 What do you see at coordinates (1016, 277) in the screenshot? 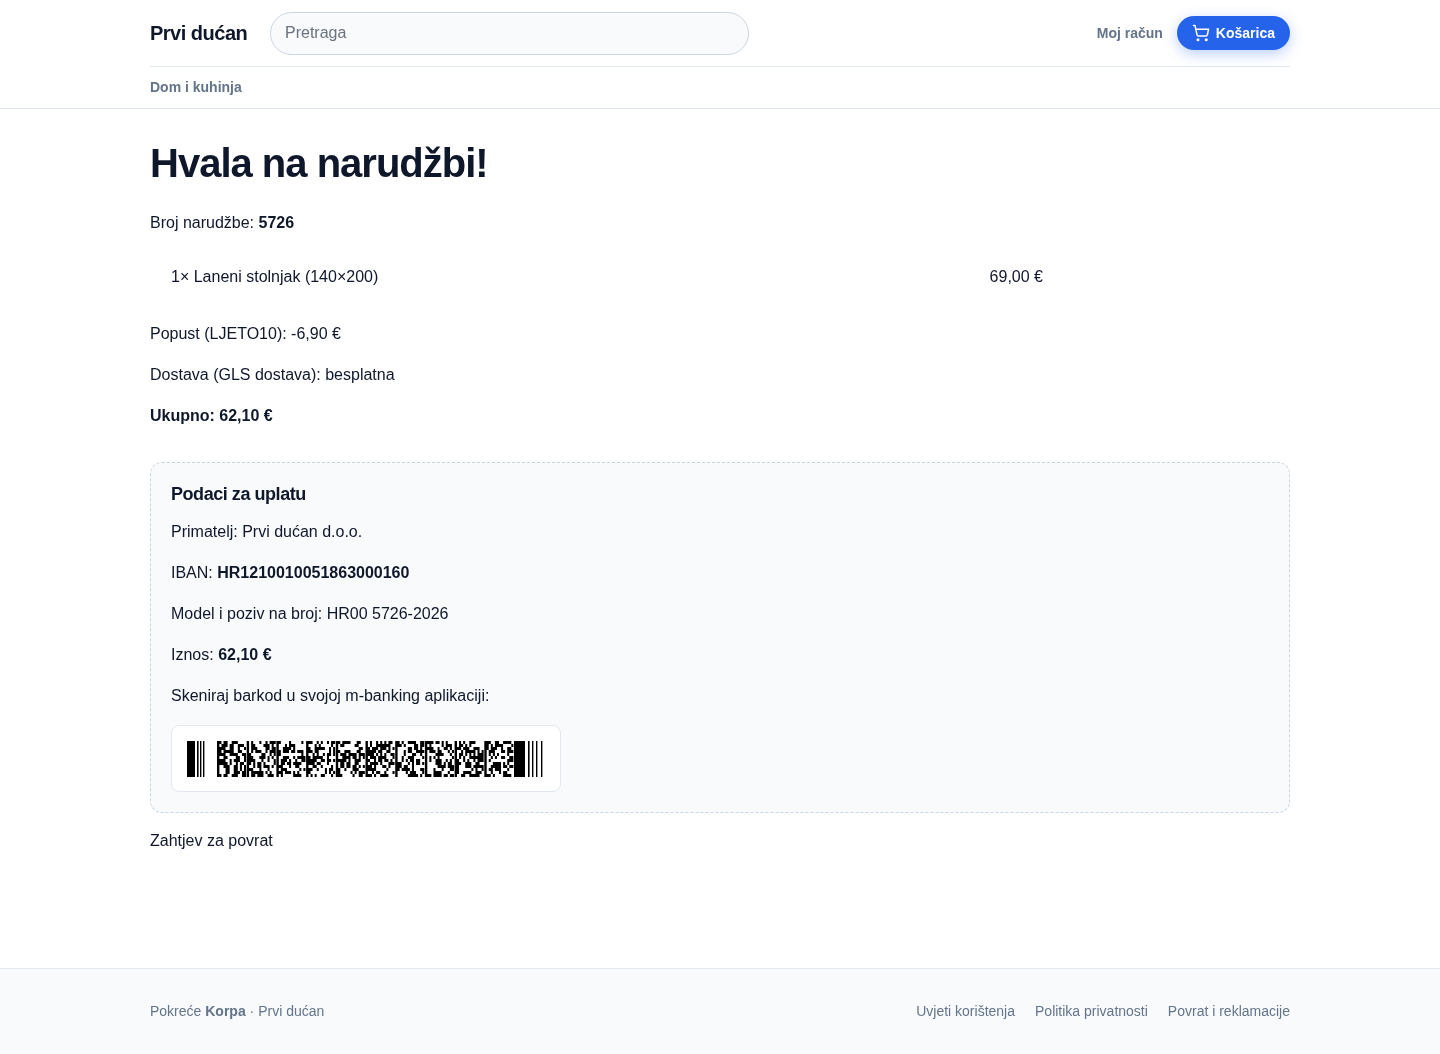
I see `item-price: 69,00 €` at bounding box center [1016, 277].